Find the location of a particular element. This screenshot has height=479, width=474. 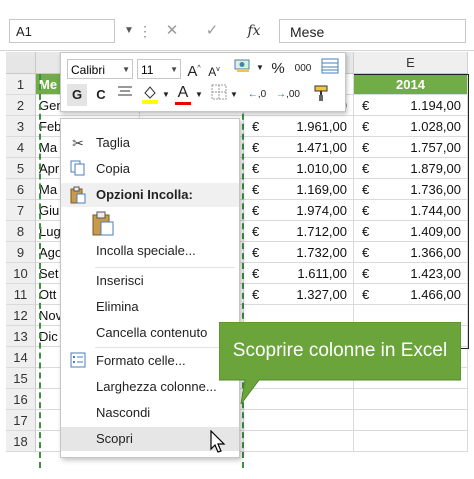

align-center-button is located at coordinates (125, 95).